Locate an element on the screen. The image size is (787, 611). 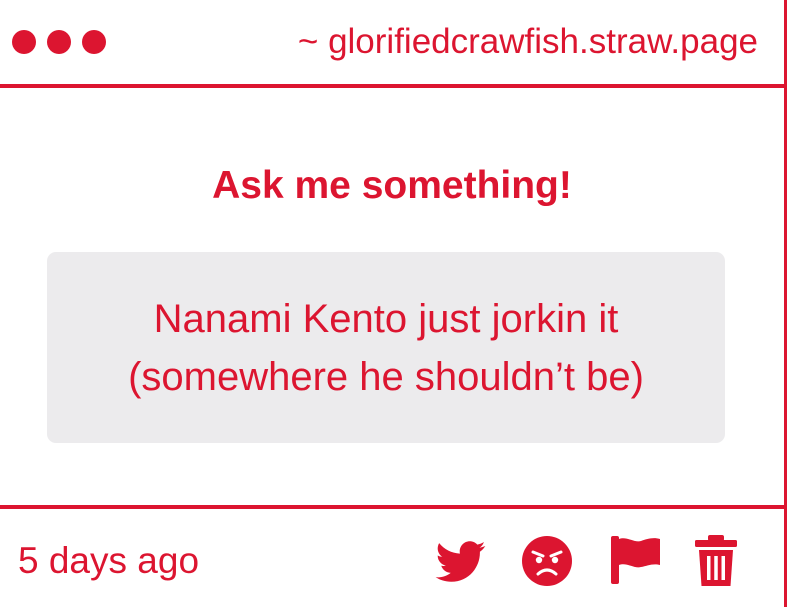
angry-face-icon is located at coordinates (547, 561).